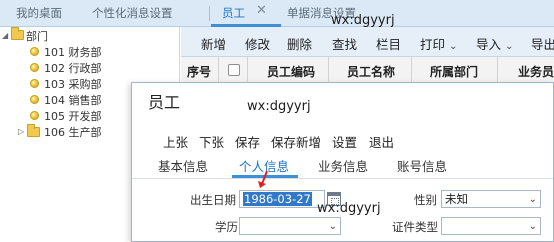 The image size is (554, 242). Describe the element at coordinates (456, 199) in the screenshot. I see `gender-value: 未知` at that location.